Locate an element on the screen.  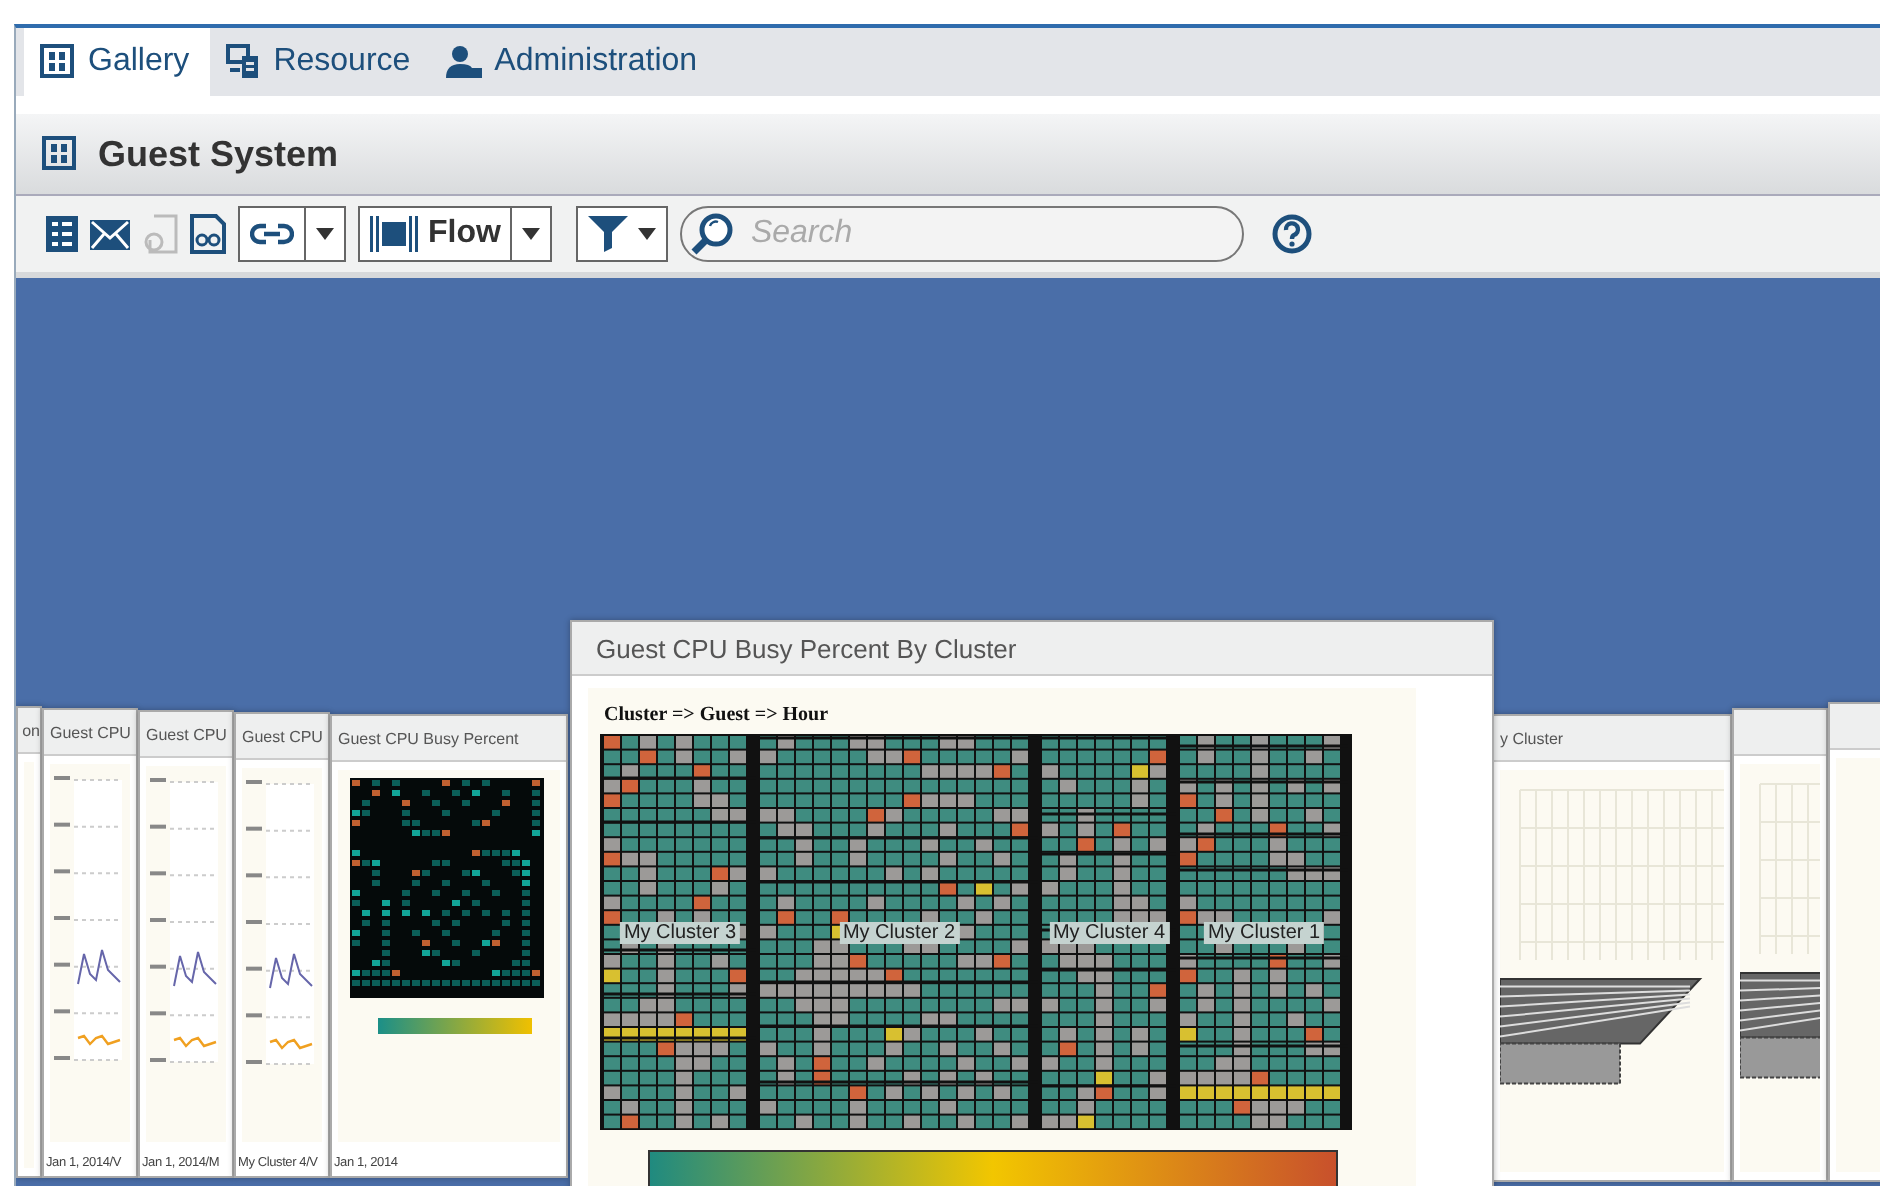
cluster-label: My Cluster 1 is located at coordinates (1264, 933).